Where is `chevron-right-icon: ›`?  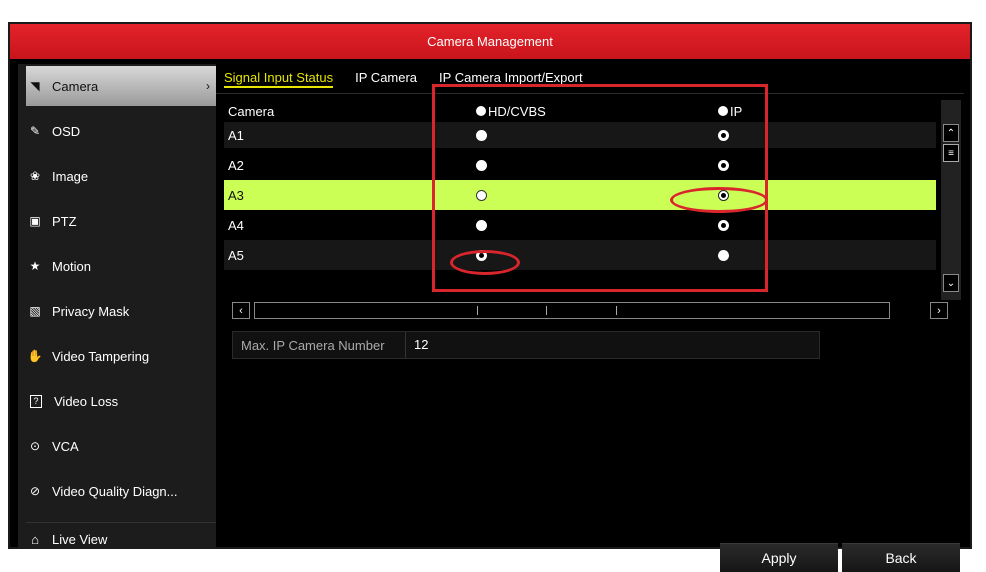
chevron-right-icon: › is located at coordinates (208, 86).